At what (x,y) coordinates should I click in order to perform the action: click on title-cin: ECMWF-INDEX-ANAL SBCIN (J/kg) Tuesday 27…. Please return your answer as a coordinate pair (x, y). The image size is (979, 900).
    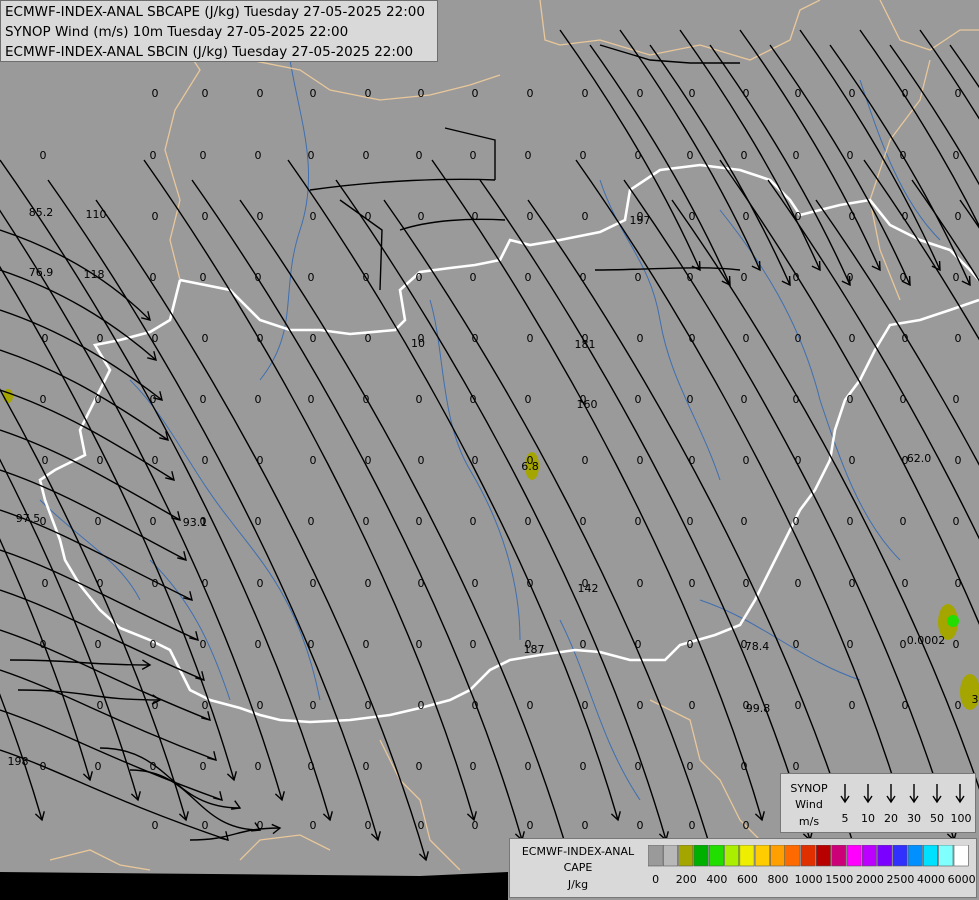
    Looking at the image, I should click on (209, 52).